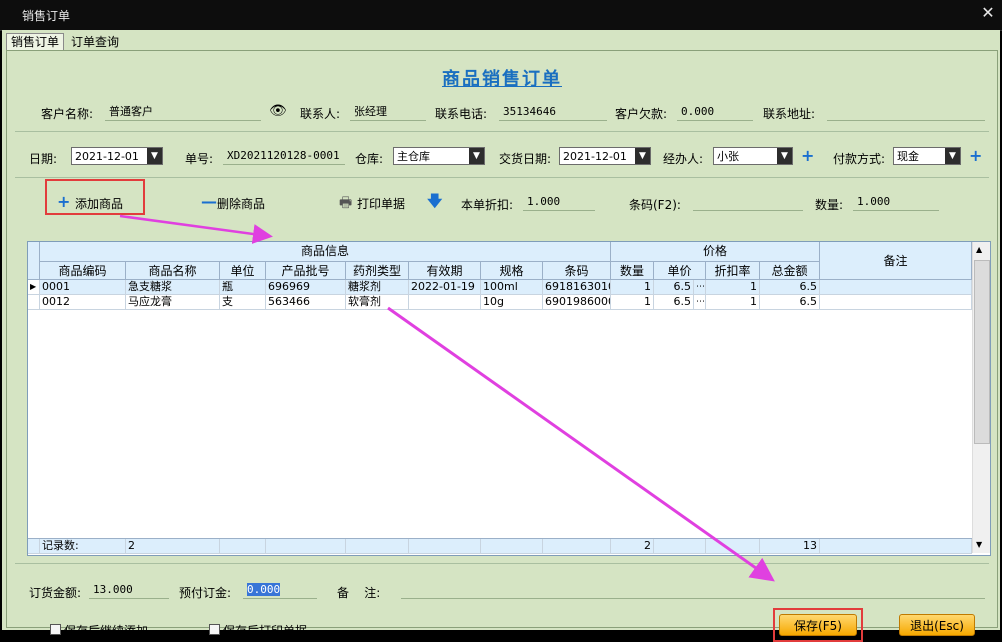 This screenshot has width=1002, height=642. Describe the element at coordinates (196, 229) in the screenshot. I see `arrow-to-product-info` at that location.